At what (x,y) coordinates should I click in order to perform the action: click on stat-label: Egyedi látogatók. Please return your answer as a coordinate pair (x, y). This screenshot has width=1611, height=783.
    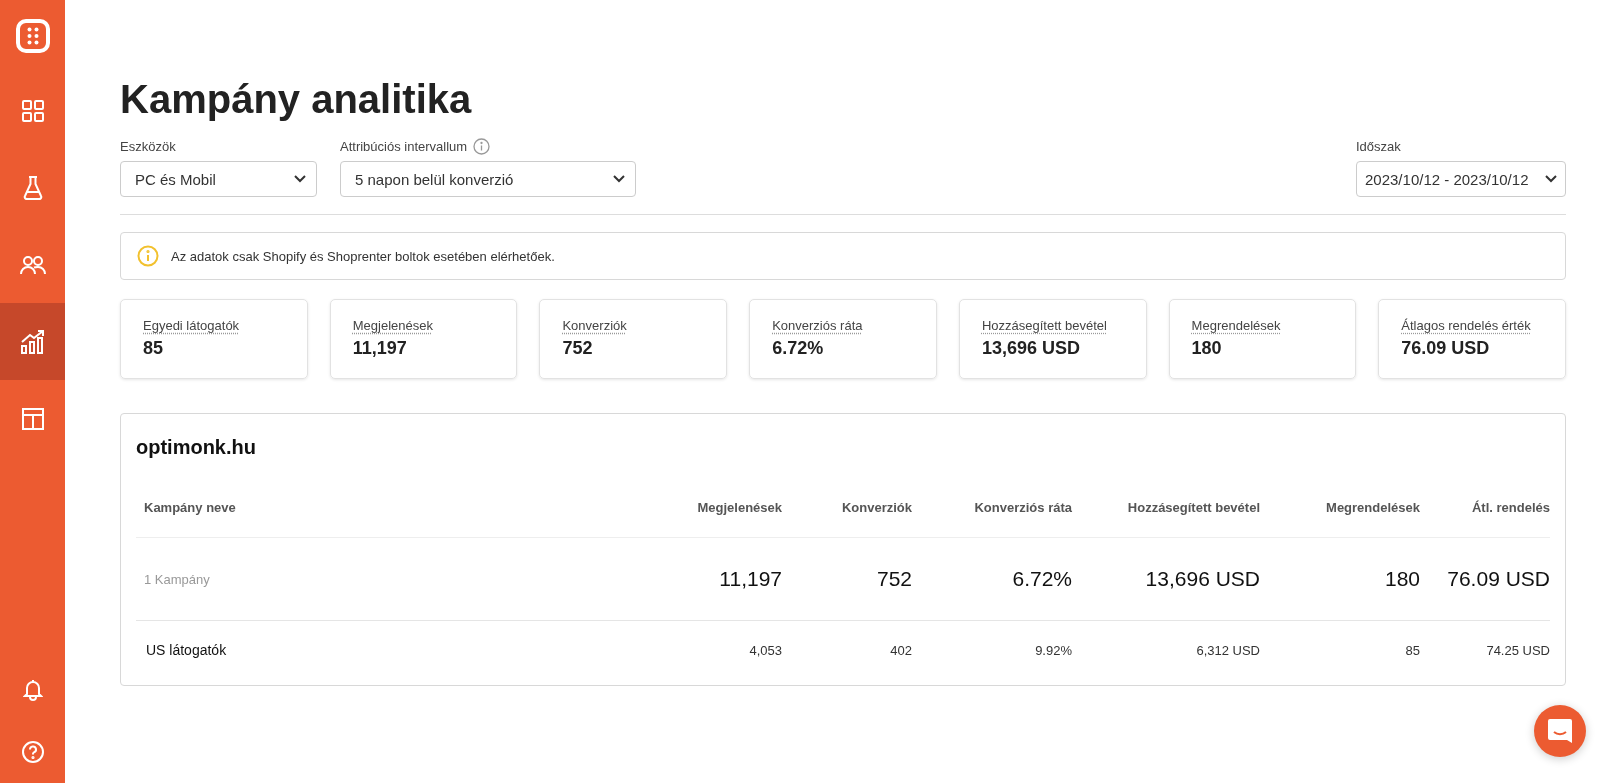
    Looking at the image, I should click on (191, 325).